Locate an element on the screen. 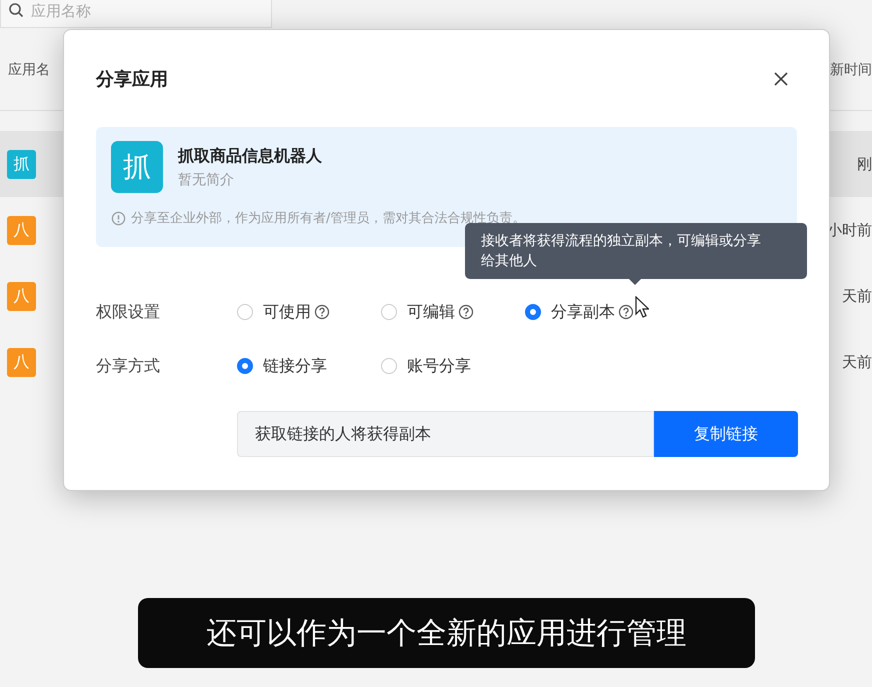 The image size is (872, 687). field-label: 权限设置 is located at coordinates (128, 312).